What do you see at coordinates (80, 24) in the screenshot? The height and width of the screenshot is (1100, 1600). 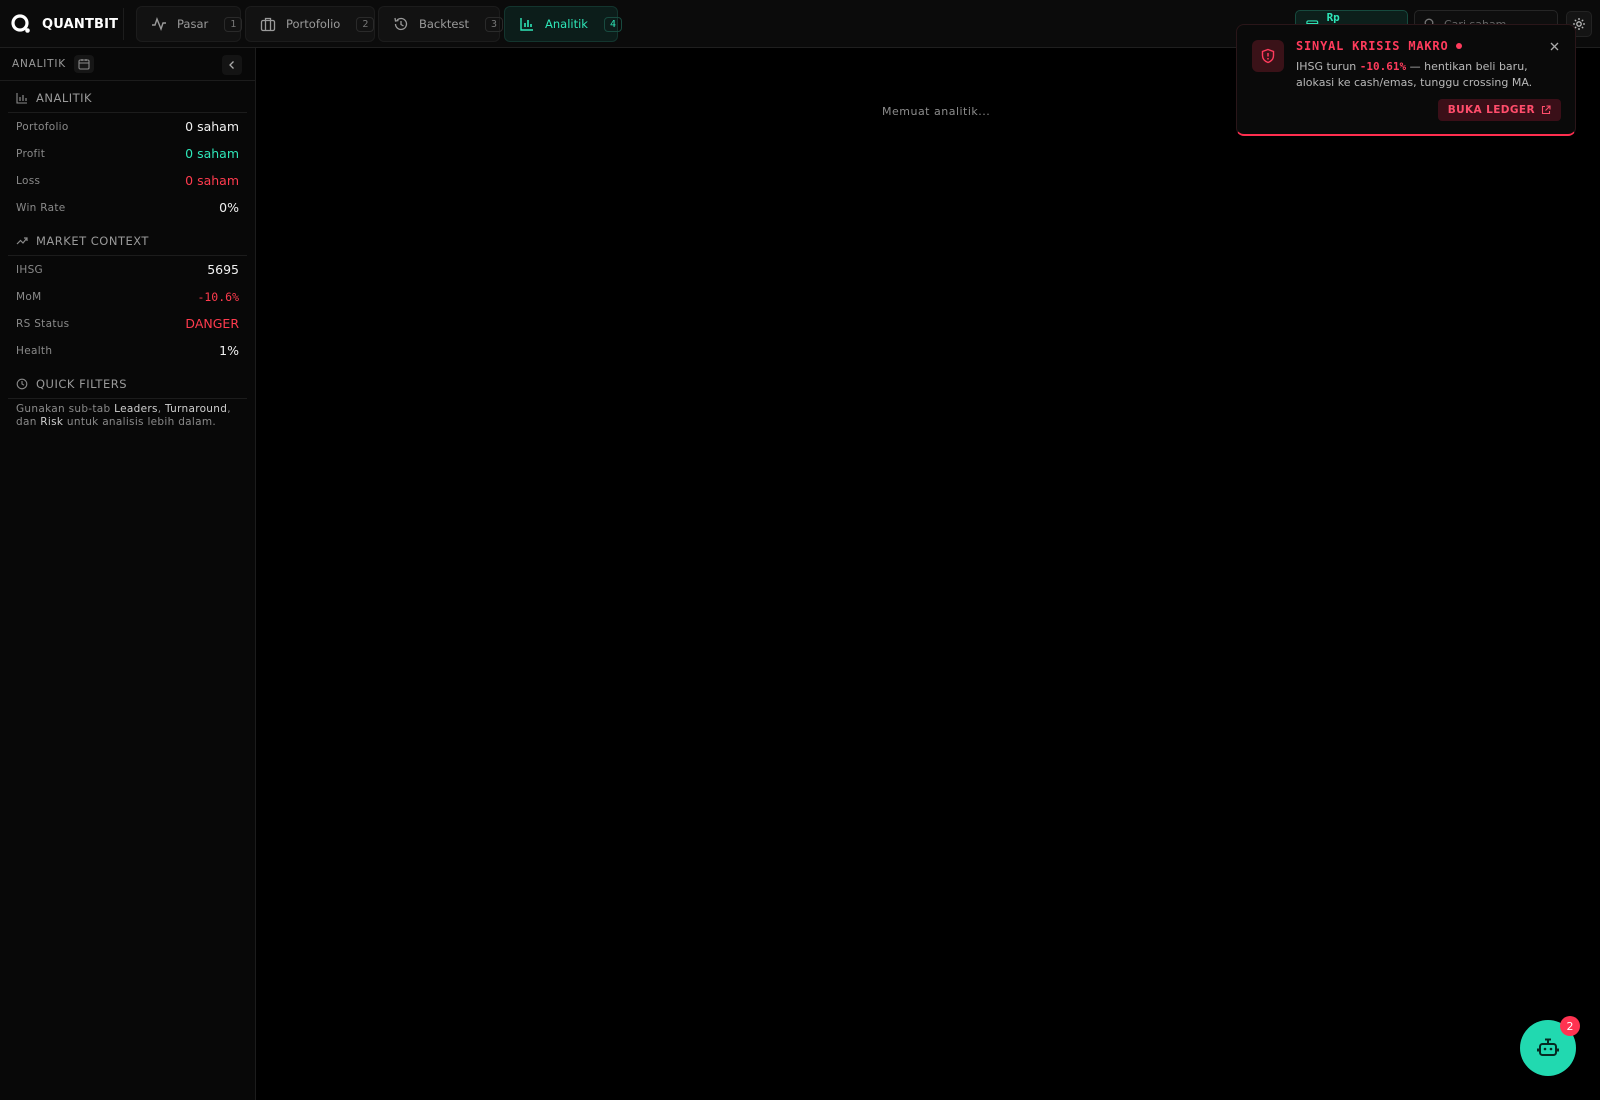 I see `app-name: QUANTBIT` at bounding box center [80, 24].